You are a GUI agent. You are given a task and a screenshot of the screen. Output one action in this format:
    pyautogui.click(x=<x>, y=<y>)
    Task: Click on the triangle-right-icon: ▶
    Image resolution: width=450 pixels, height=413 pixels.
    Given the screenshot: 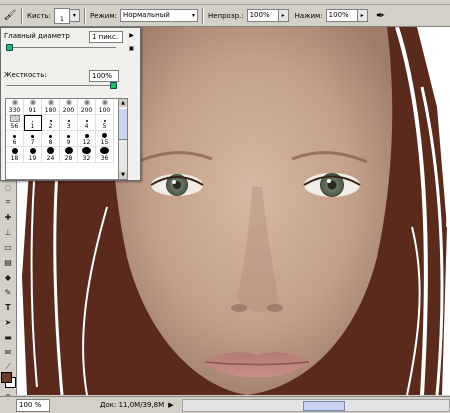 What is the action you would take?
    pyautogui.click(x=131, y=35)
    